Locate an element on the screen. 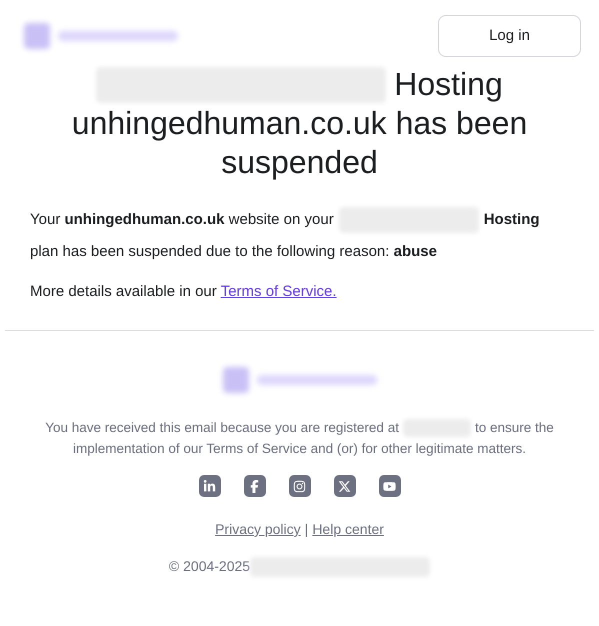 This screenshot has width=599, height=626. instagram-icon is located at coordinates (299, 486).